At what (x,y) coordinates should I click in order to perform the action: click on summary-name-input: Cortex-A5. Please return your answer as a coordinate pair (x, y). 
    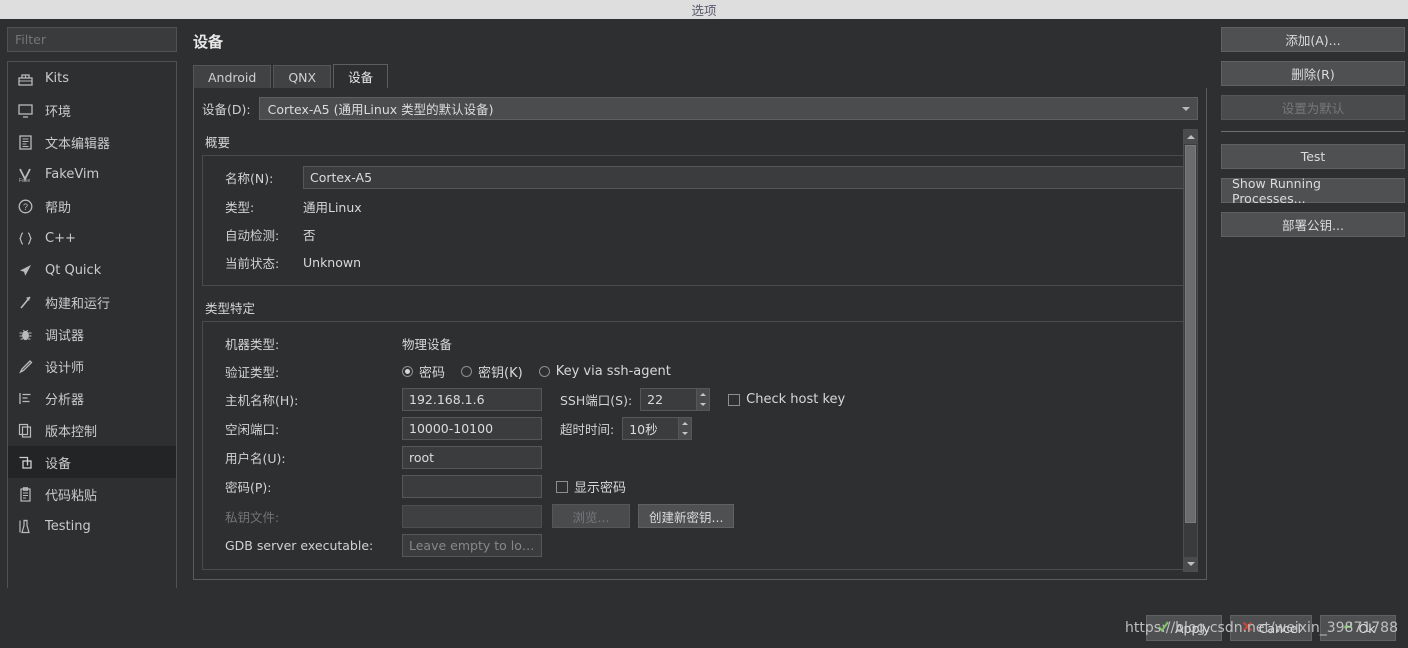
    Looking at the image, I should click on (744, 177).